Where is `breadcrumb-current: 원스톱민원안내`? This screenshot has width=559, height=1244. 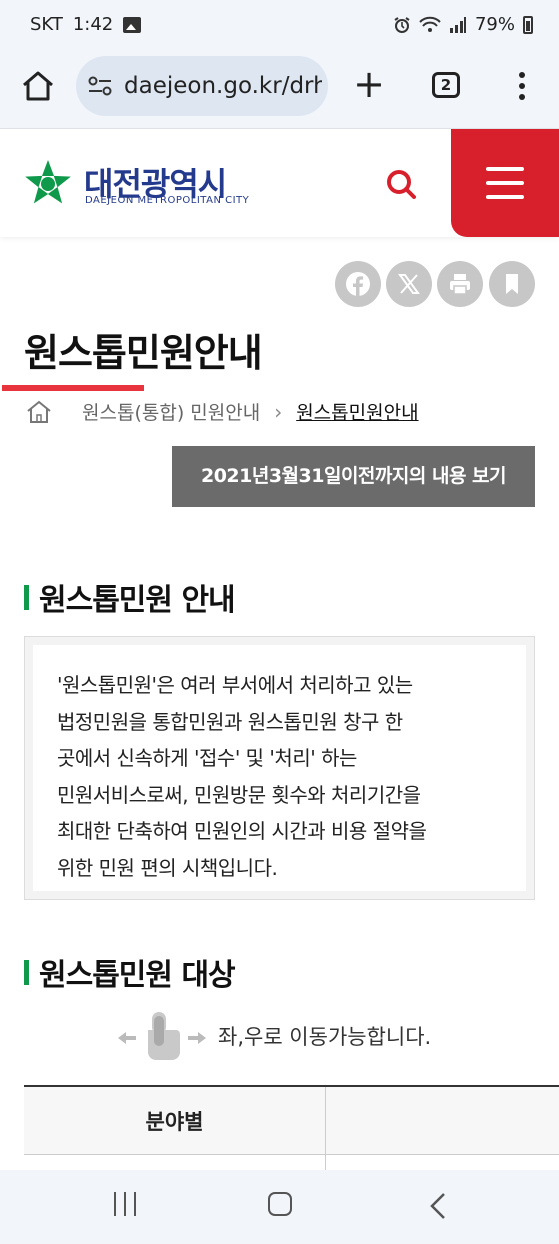 breadcrumb-current: 원스톱민원안내 is located at coordinates (357, 411).